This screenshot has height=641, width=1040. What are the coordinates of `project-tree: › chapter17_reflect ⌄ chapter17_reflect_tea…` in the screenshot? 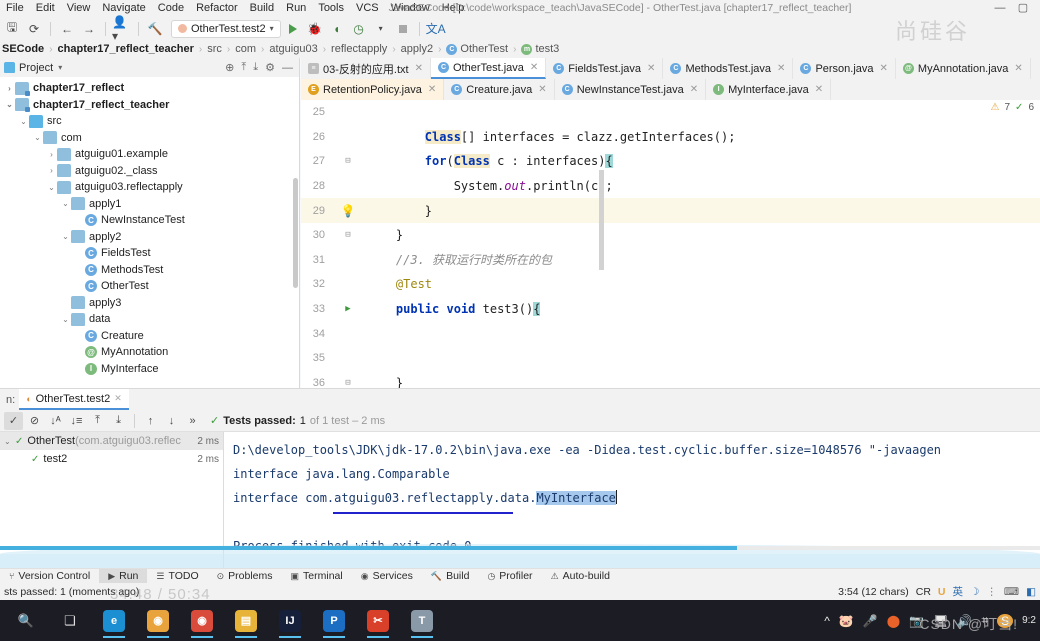 It's located at (149, 232).